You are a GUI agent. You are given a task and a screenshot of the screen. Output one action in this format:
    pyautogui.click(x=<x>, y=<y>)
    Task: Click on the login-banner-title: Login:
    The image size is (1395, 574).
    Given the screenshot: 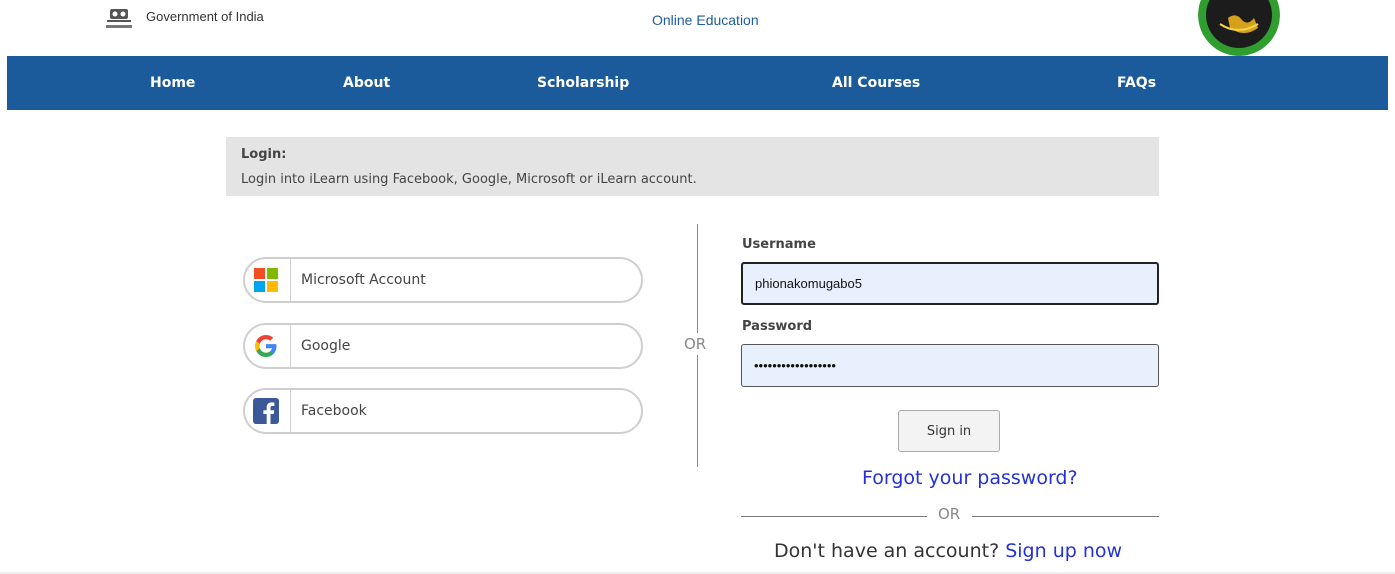 What is the action you would take?
    pyautogui.click(x=264, y=154)
    